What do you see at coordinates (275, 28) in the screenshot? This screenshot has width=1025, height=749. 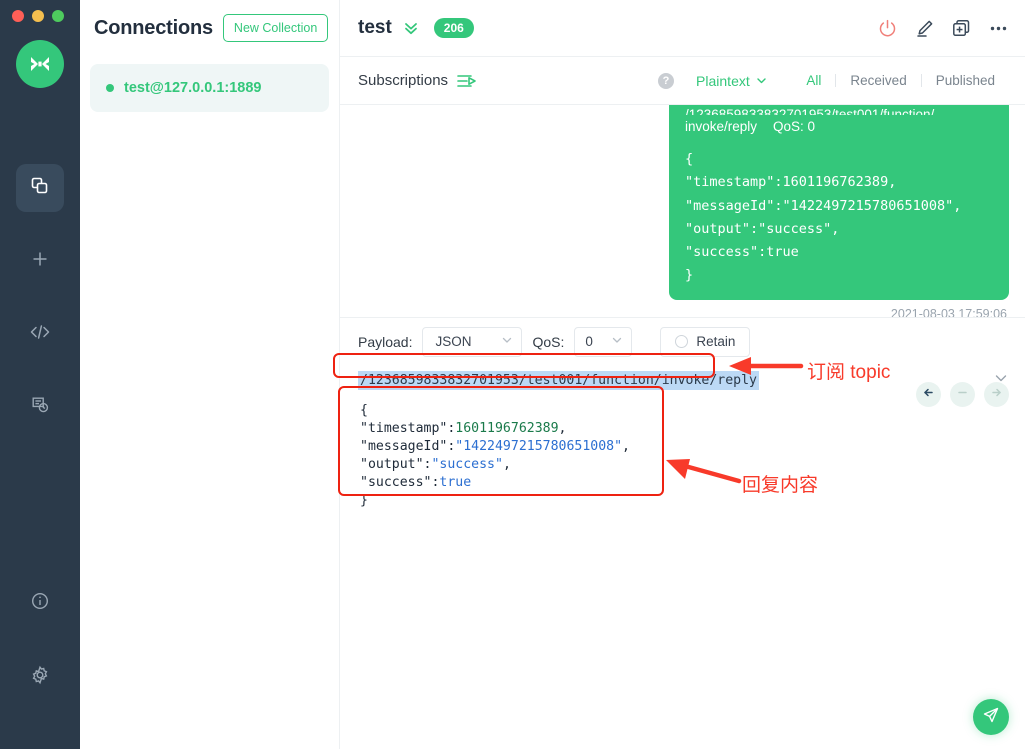 I see `new-collection-button: New Collection` at bounding box center [275, 28].